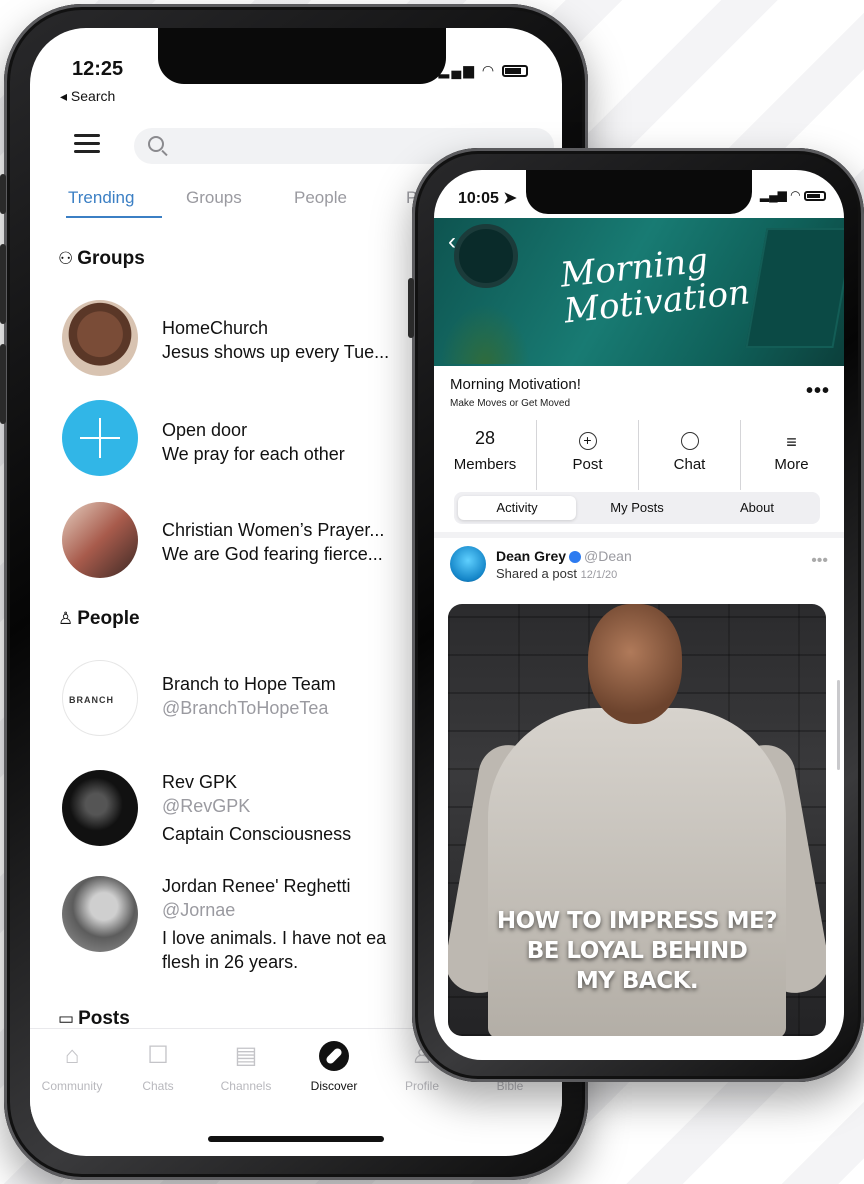 The image size is (864, 1184). I want to click on mug-graphic, so click(486, 256).